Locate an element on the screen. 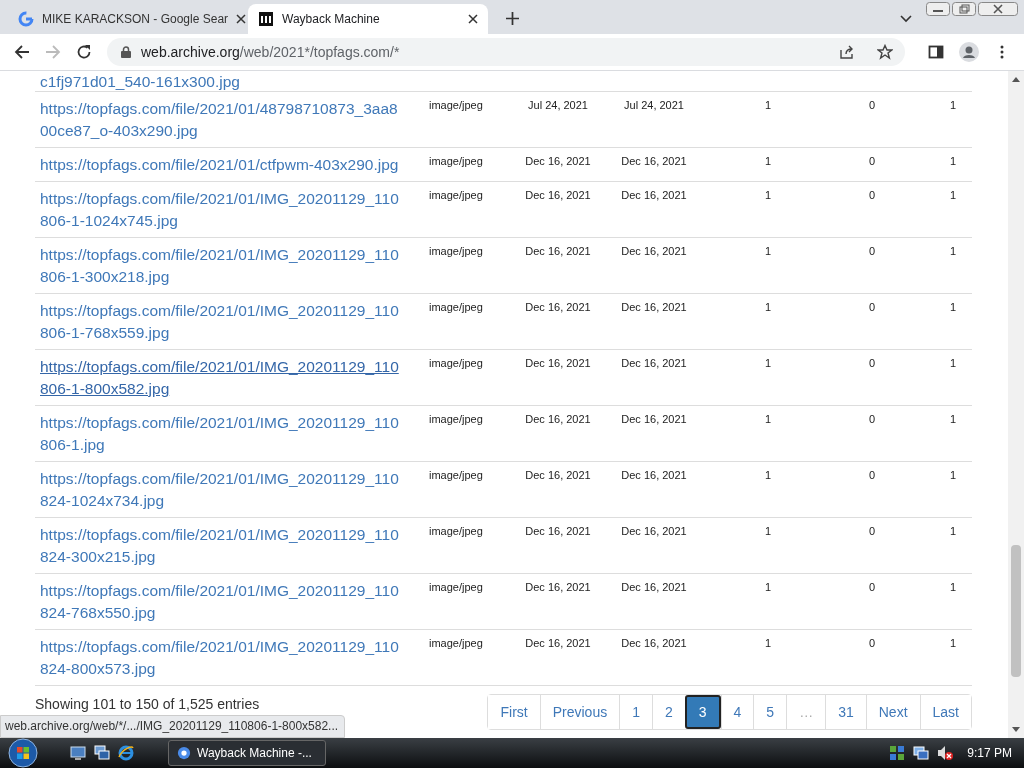  profile-avatar-icon is located at coordinates (969, 52).